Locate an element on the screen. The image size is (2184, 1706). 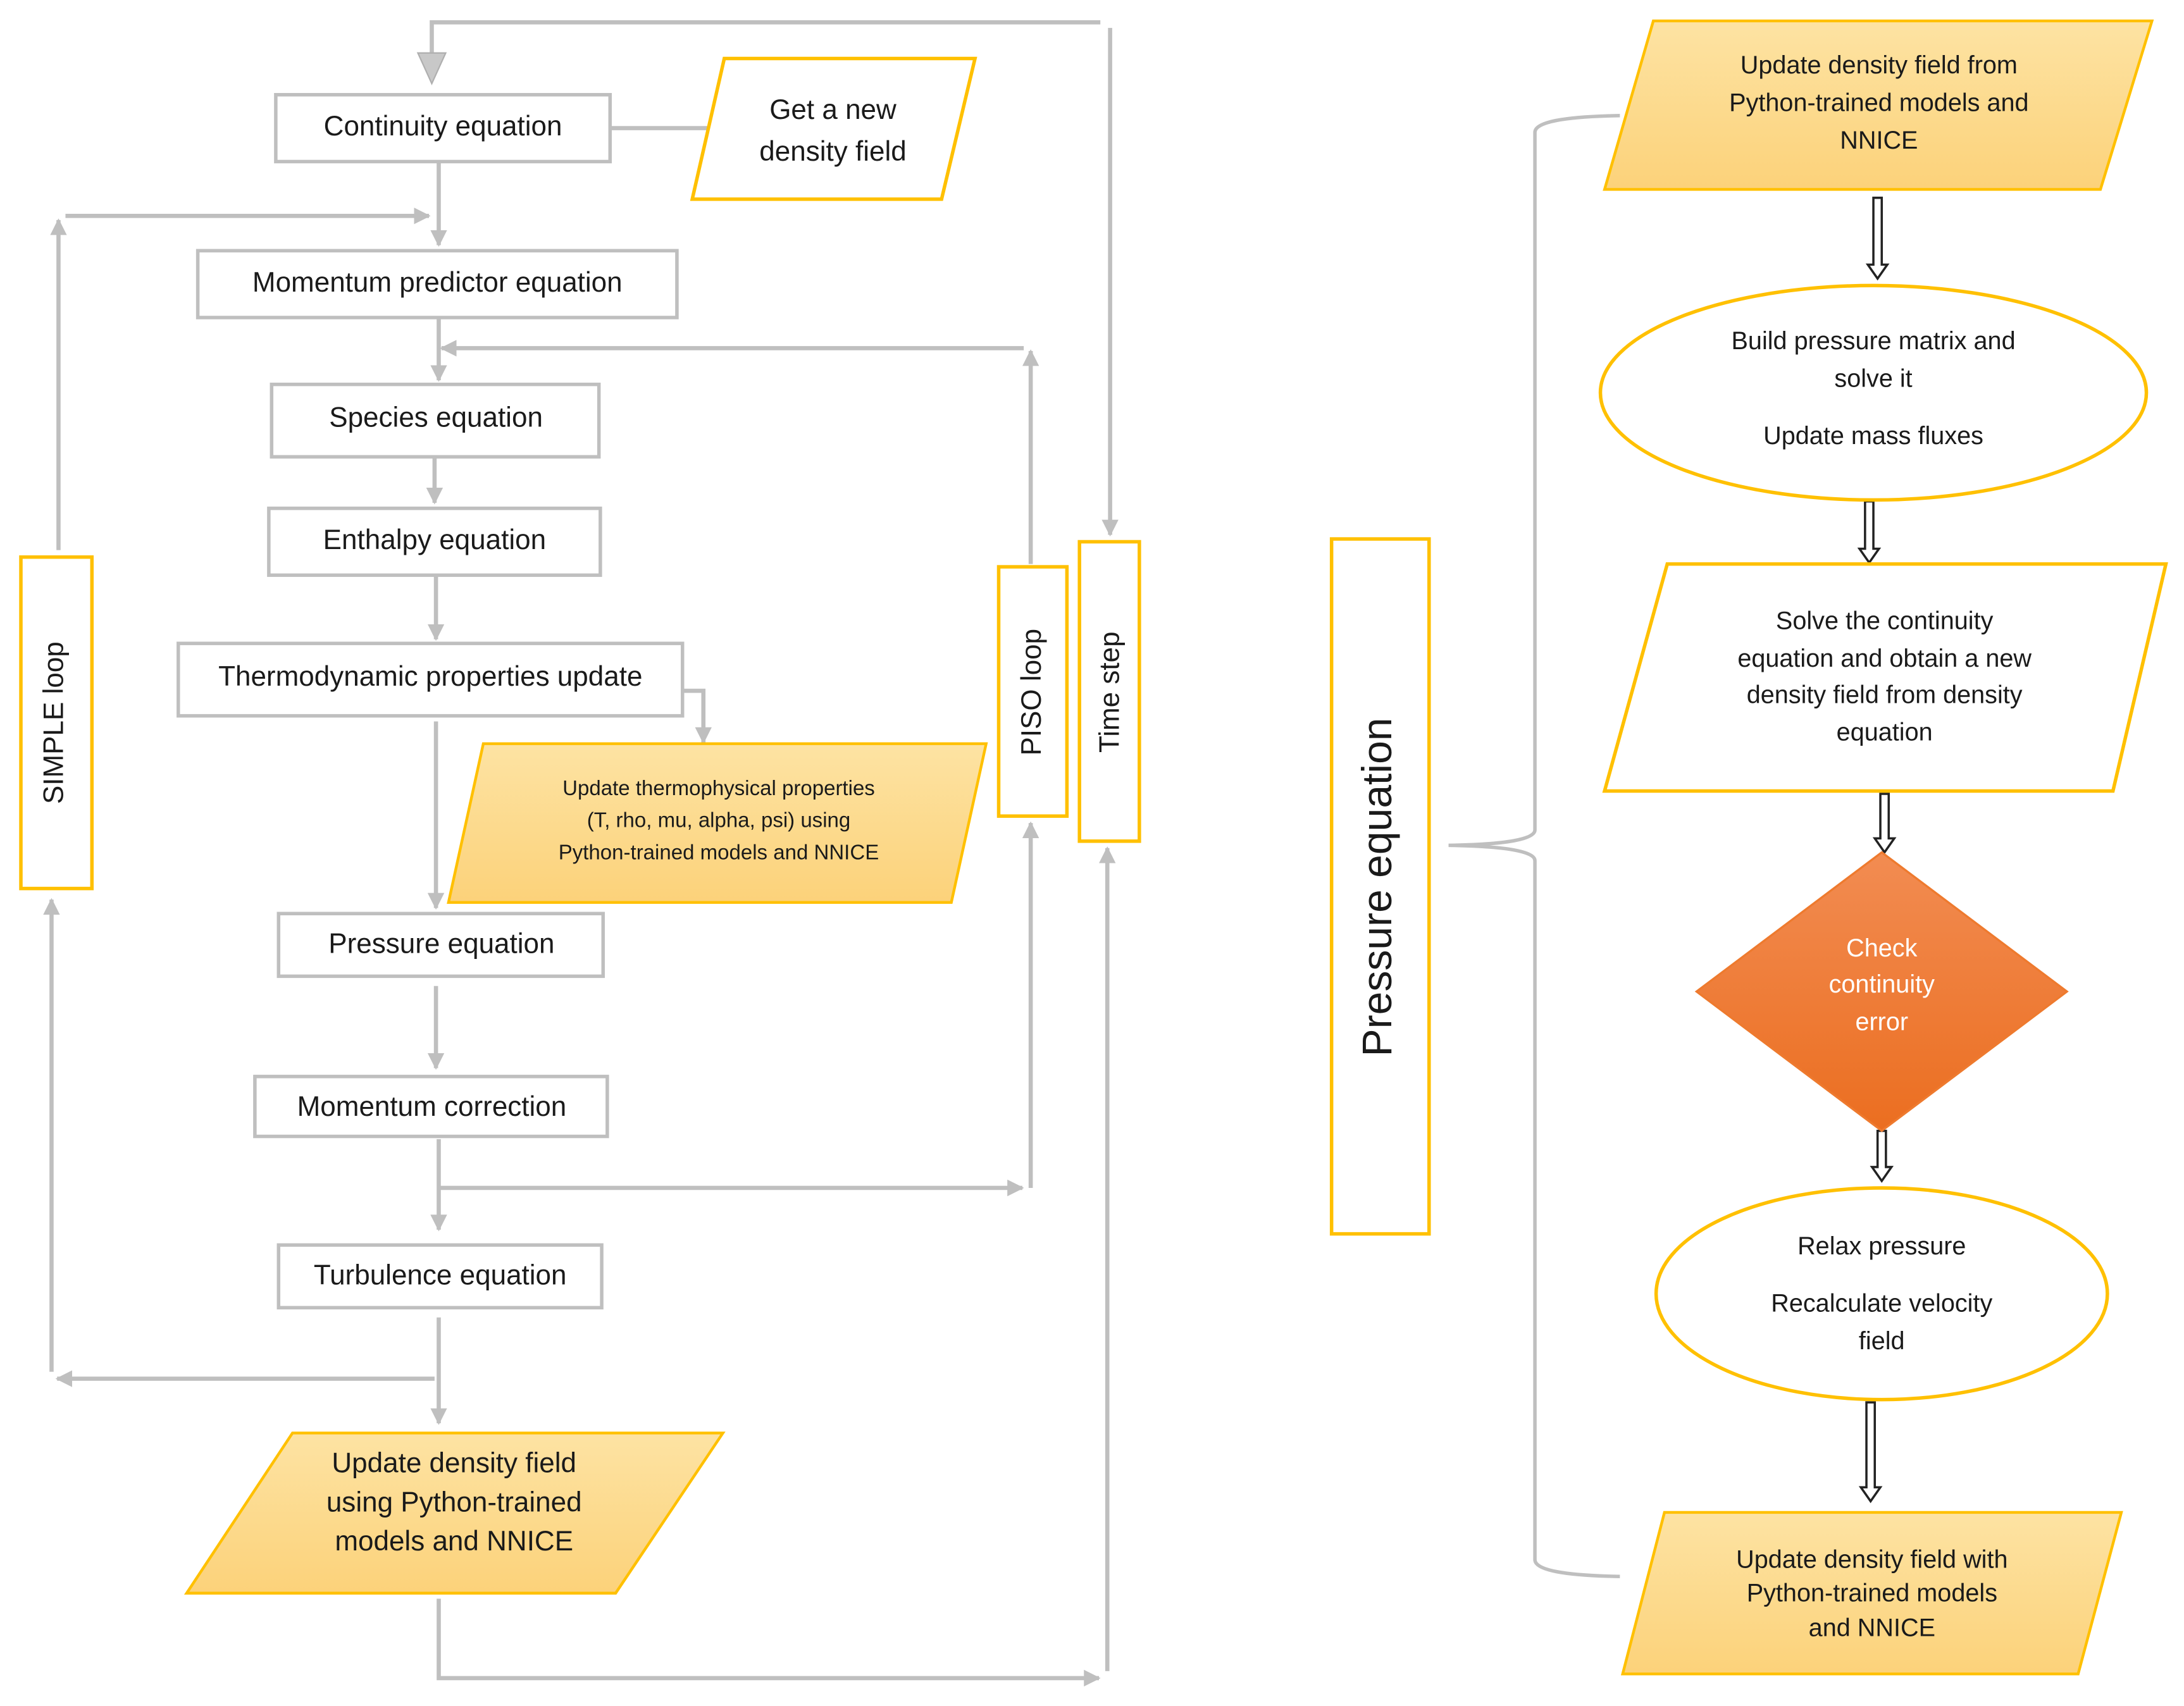
time-step-box: Time step is located at coordinates (1109, 691).